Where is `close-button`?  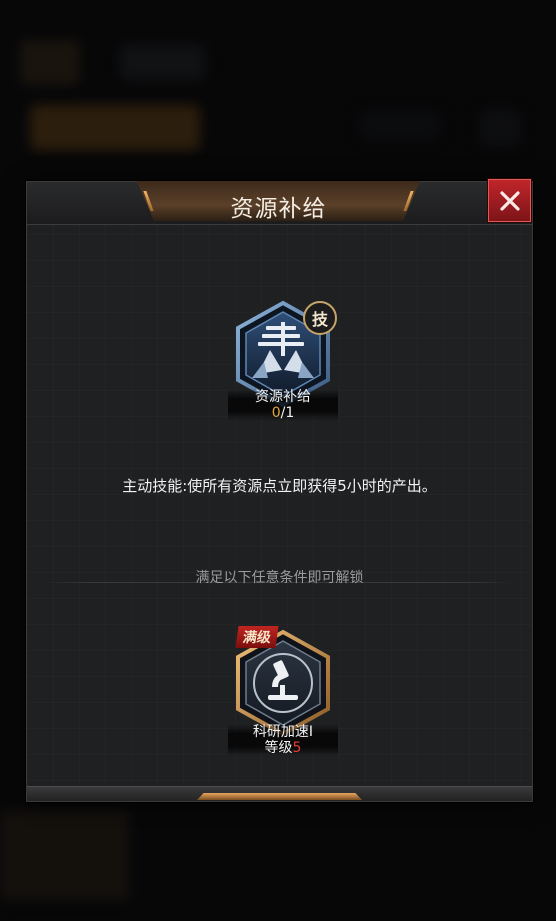 close-button is located at coordinates (509, 200).